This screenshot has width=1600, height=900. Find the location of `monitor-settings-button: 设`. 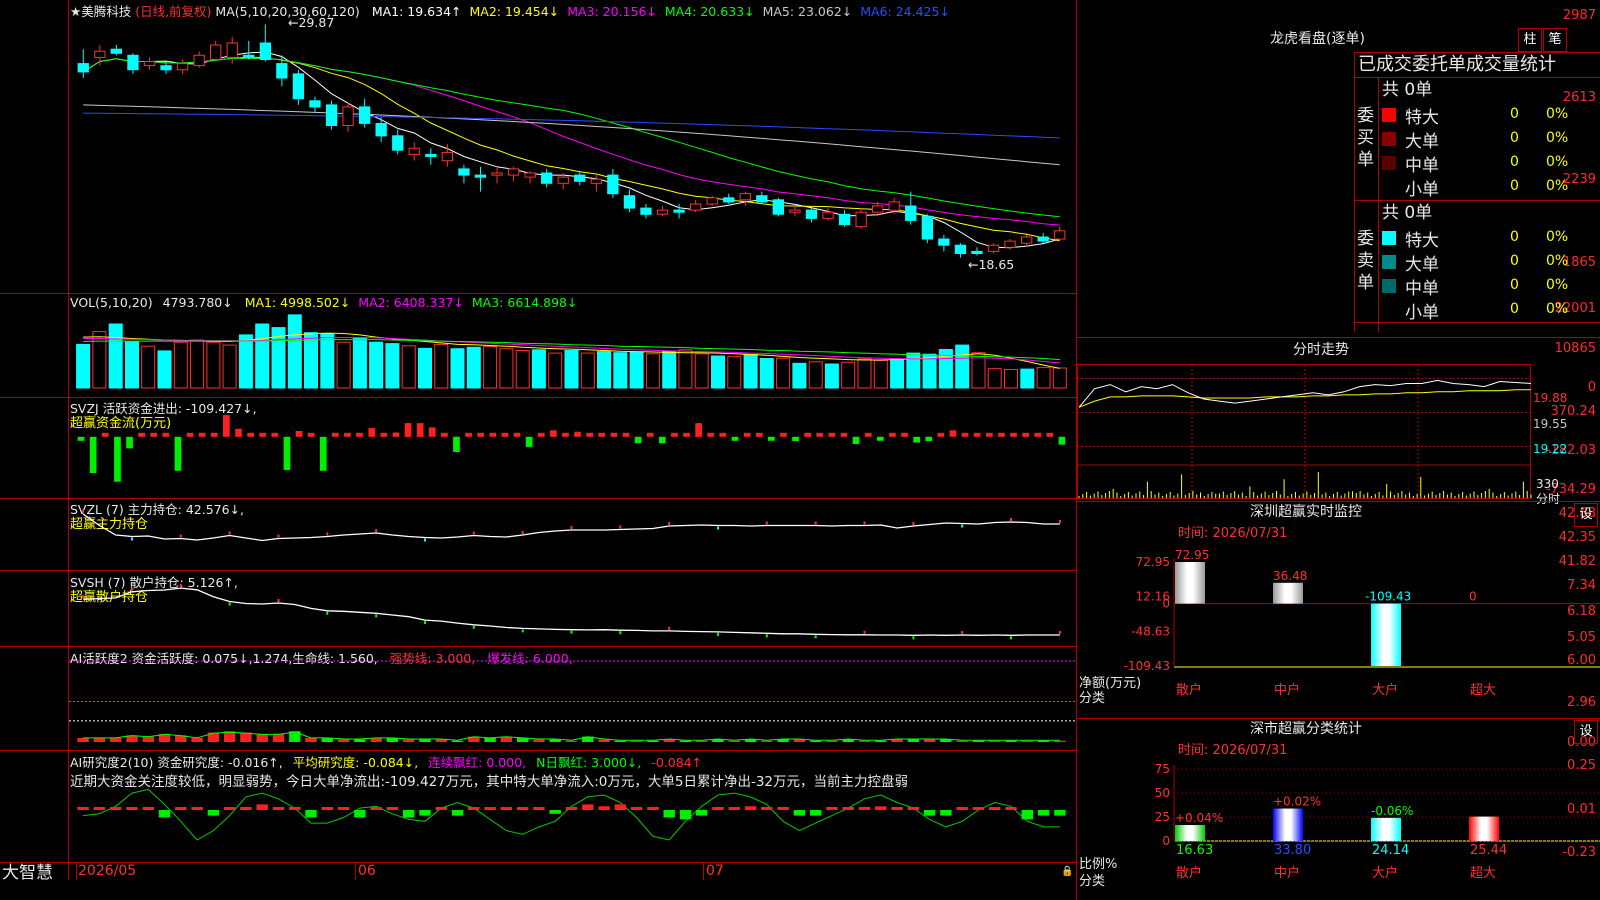

monitor-settings-button: 设 is located at coordinates (1586, 515).